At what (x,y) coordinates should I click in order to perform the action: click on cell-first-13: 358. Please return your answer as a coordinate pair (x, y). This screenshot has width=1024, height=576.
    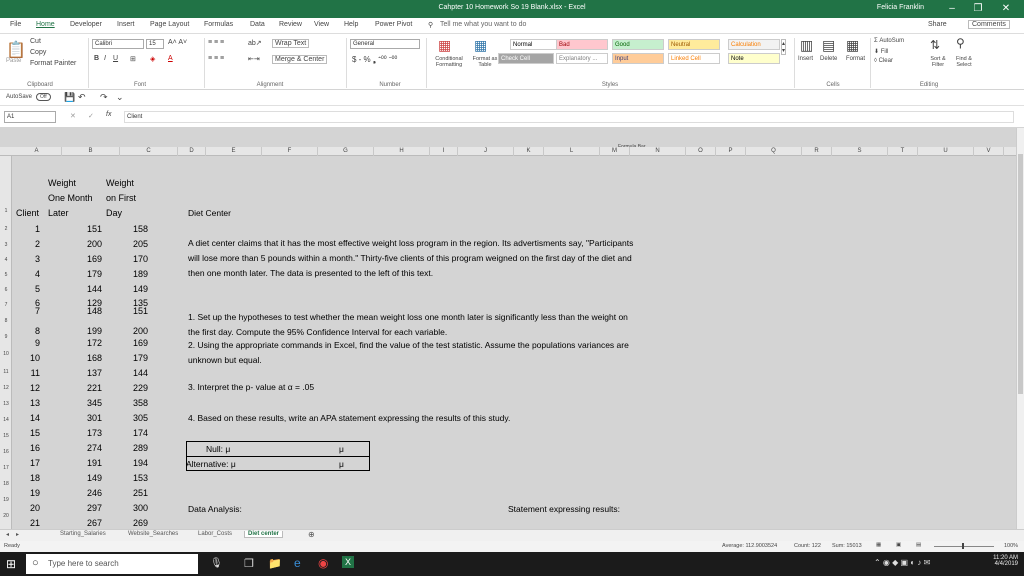
    Looking at the image, I should click on (133, 403).